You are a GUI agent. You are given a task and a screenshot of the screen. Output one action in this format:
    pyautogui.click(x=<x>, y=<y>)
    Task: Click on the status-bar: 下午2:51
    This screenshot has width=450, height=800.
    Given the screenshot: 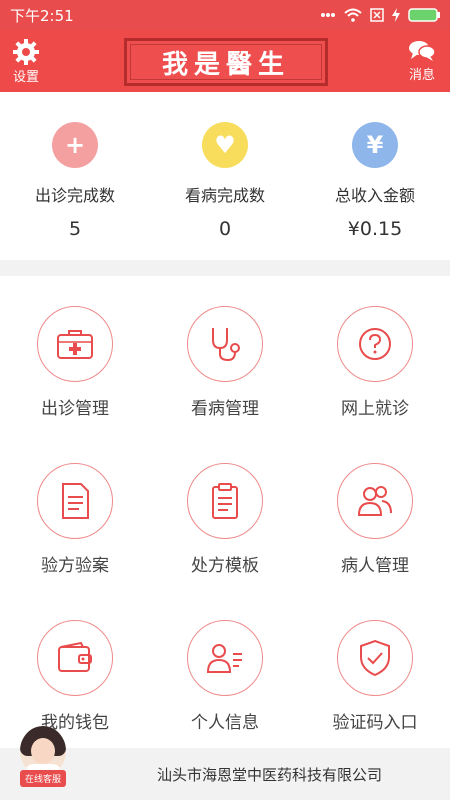 What is the action you would take?
    pyautogui.click(x=225, y=15)
    